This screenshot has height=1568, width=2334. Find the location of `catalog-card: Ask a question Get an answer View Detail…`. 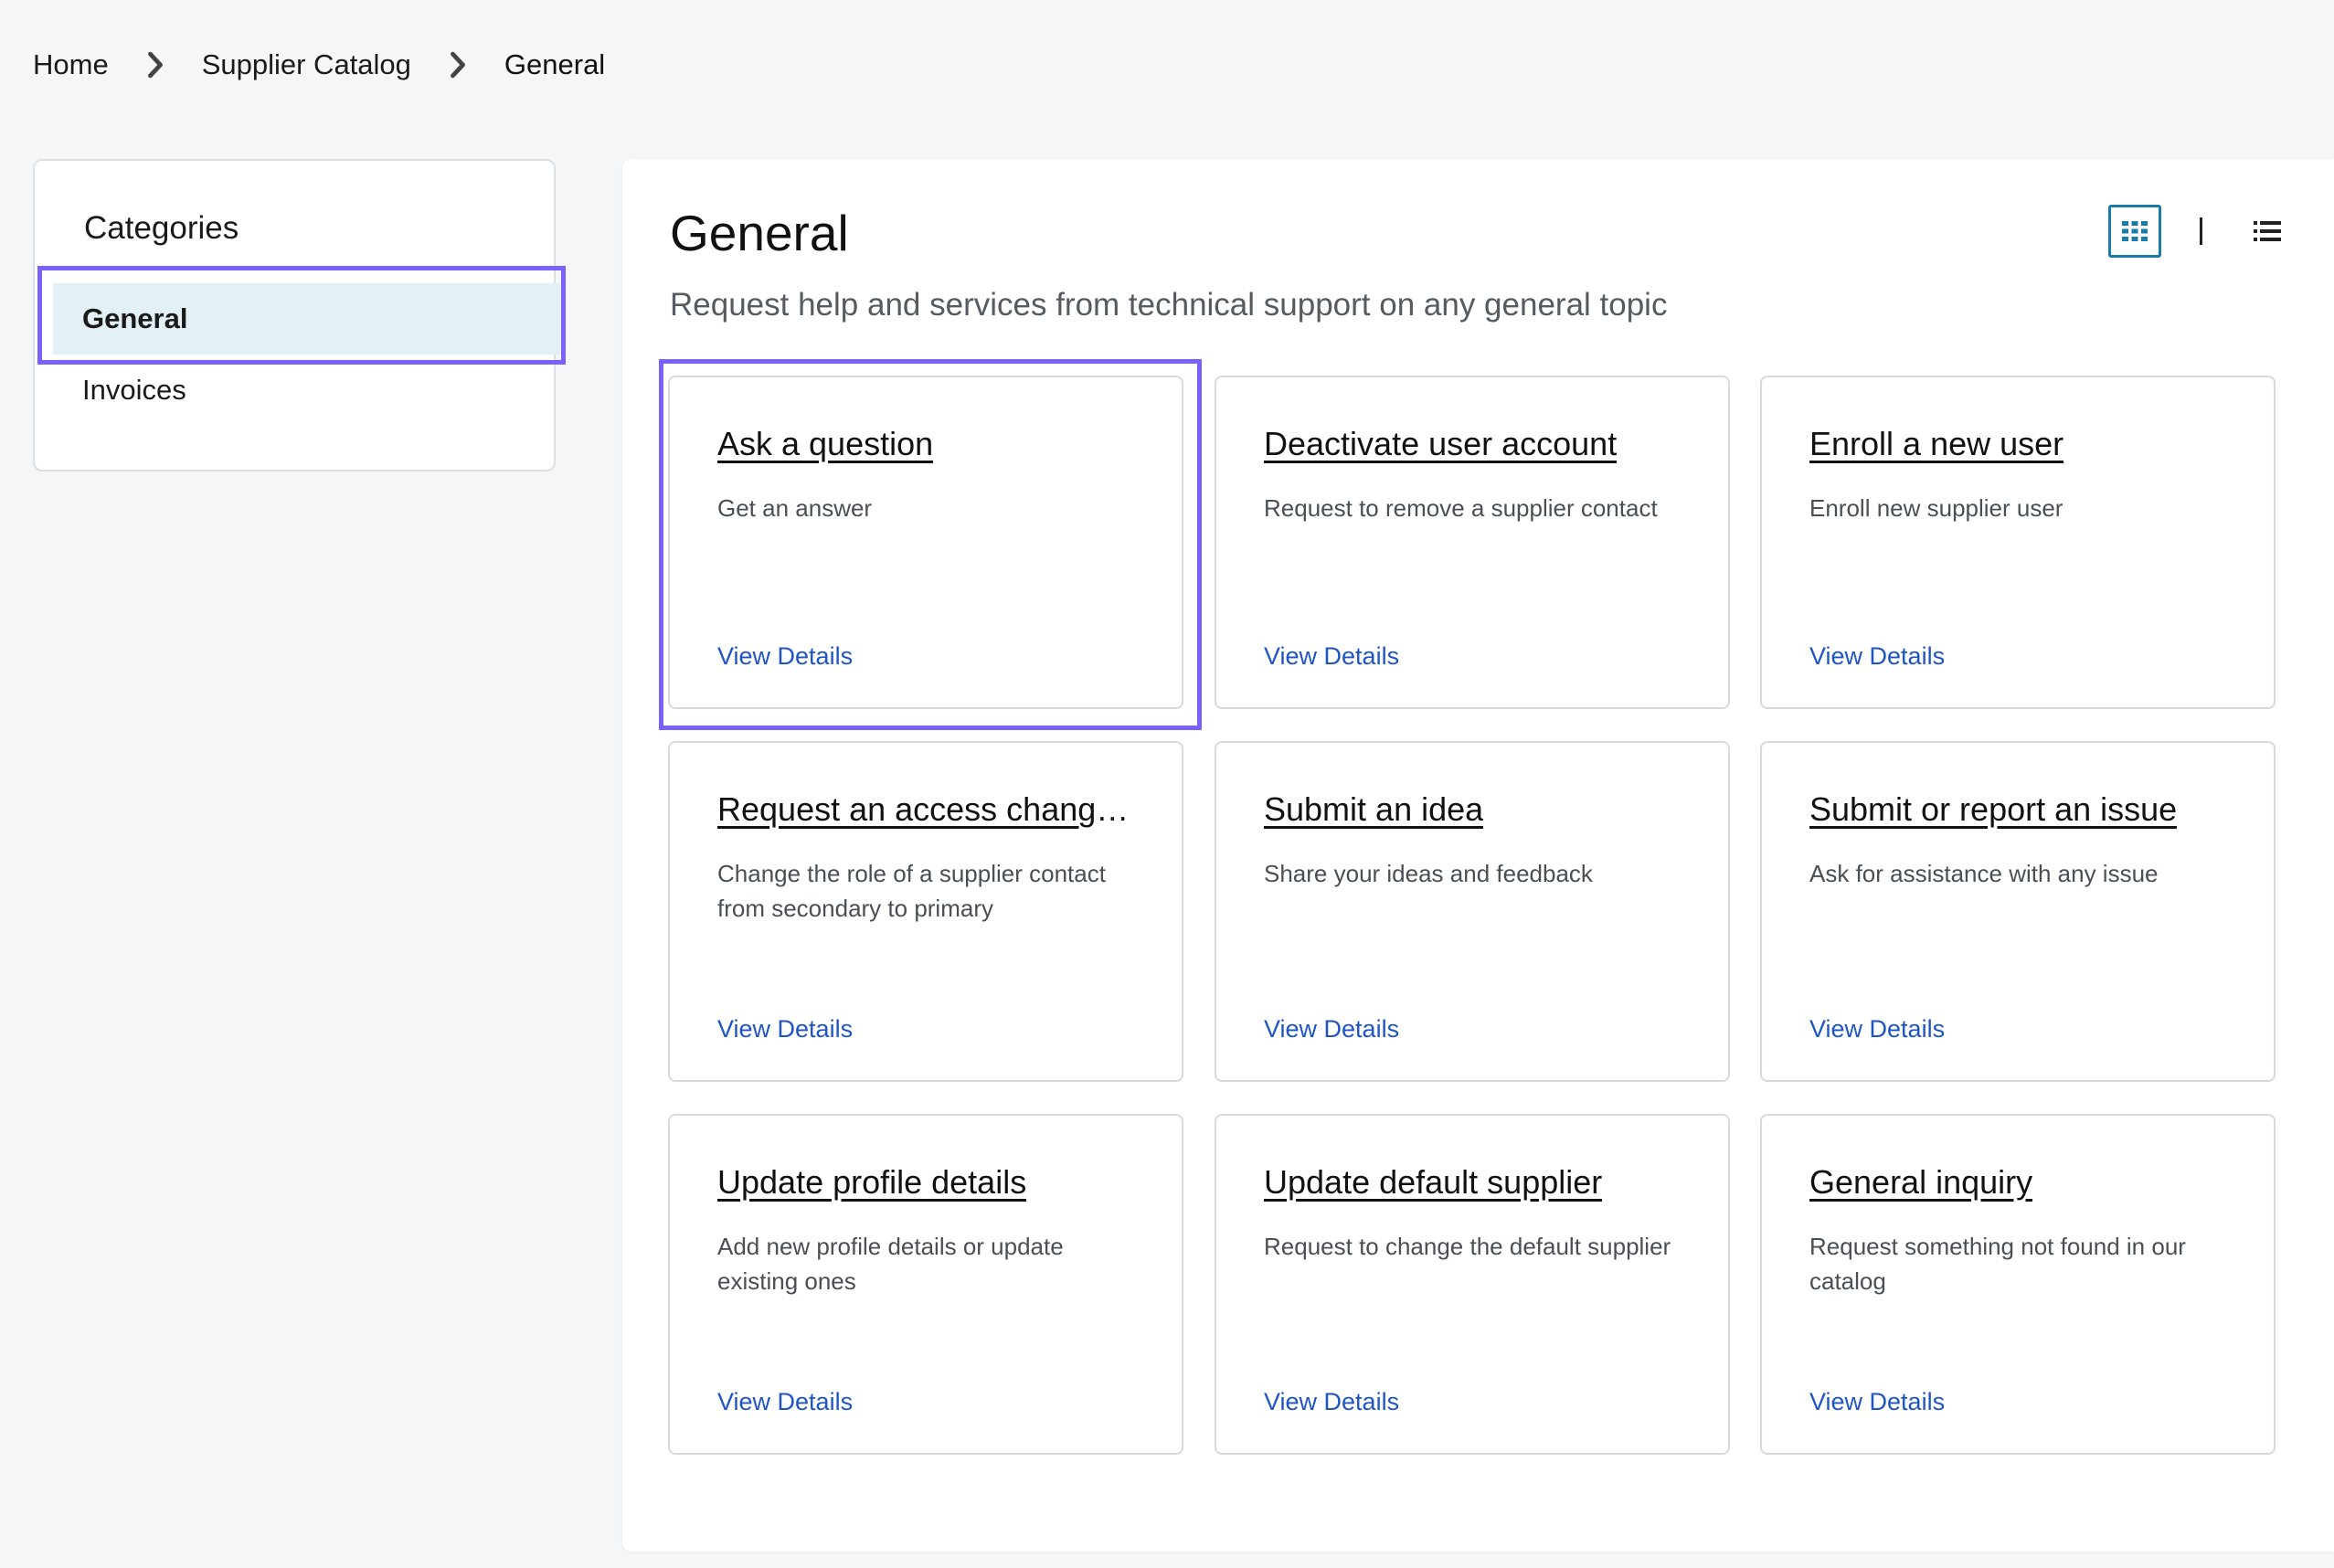

catalog-card: Ask a question Get an answer View Detail… is located at coordinates (925, 543).